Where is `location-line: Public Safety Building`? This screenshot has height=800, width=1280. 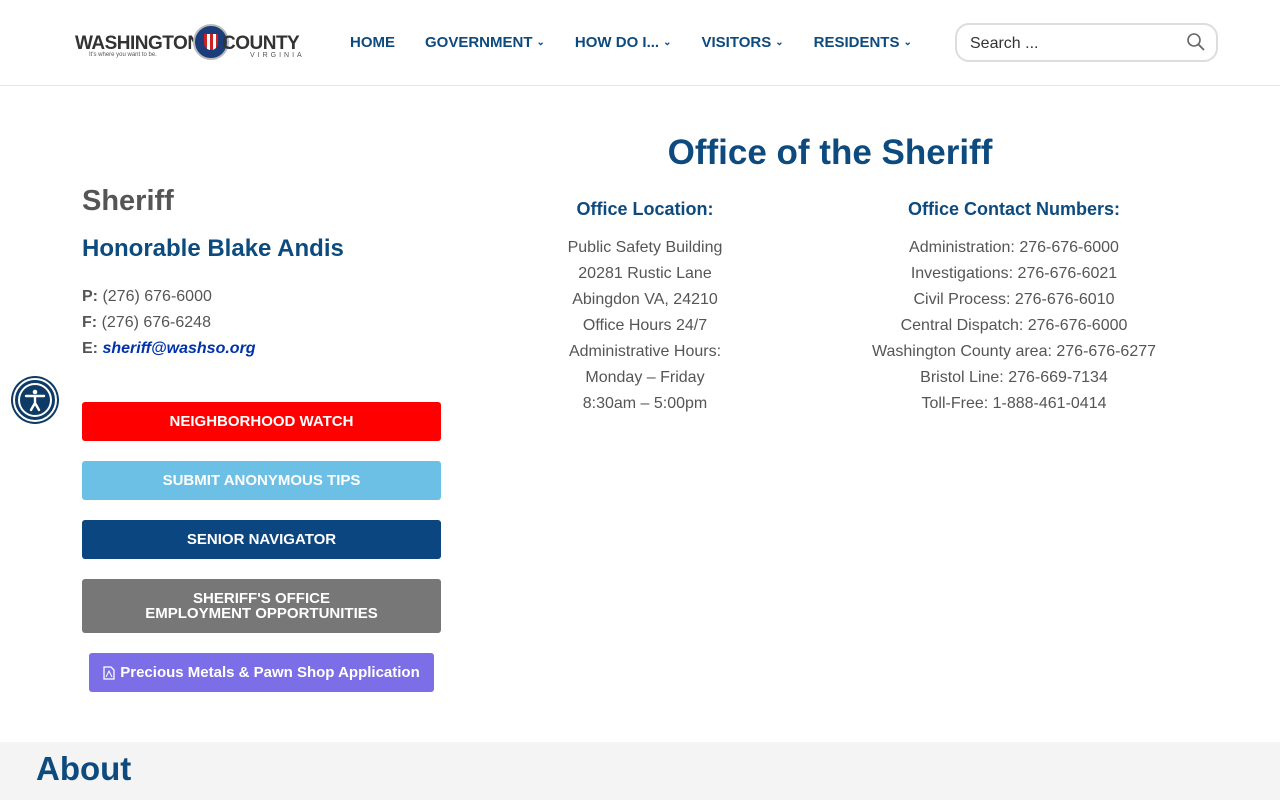 location-line: Public Safety Building is located at coordinates (645, 247).